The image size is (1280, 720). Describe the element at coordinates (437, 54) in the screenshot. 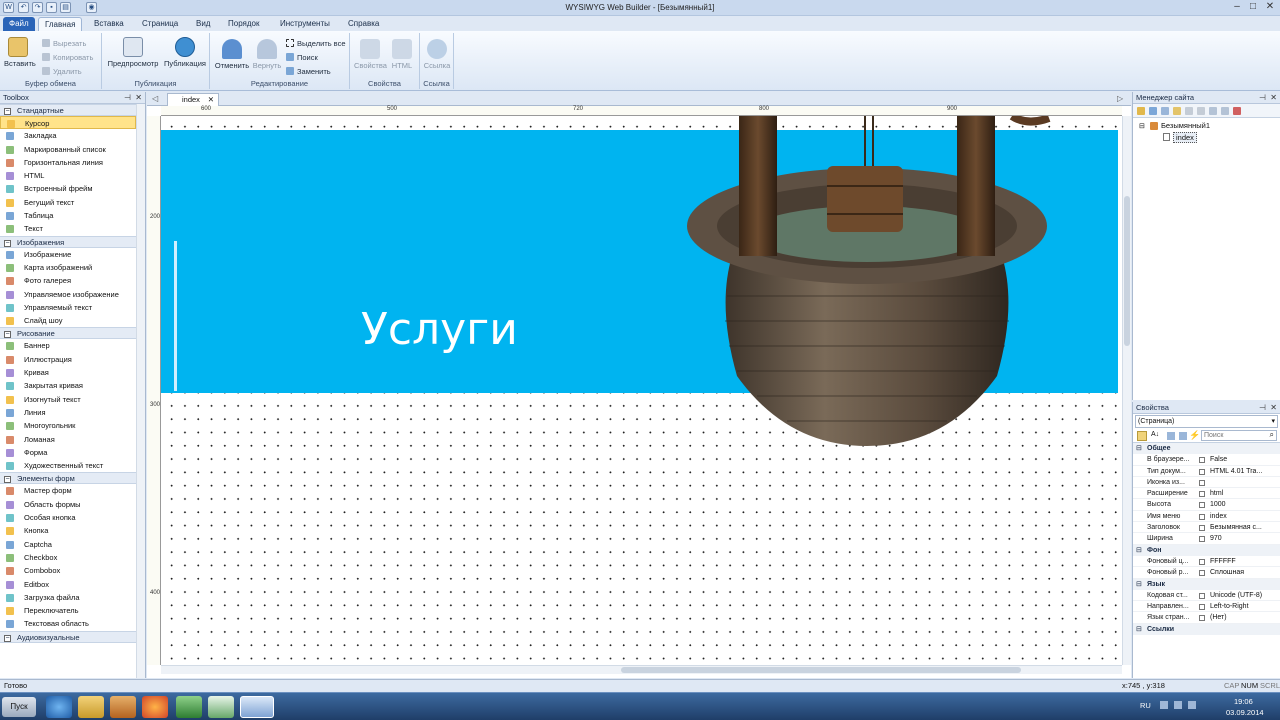

I see `link-button: Ссылка` at that location.